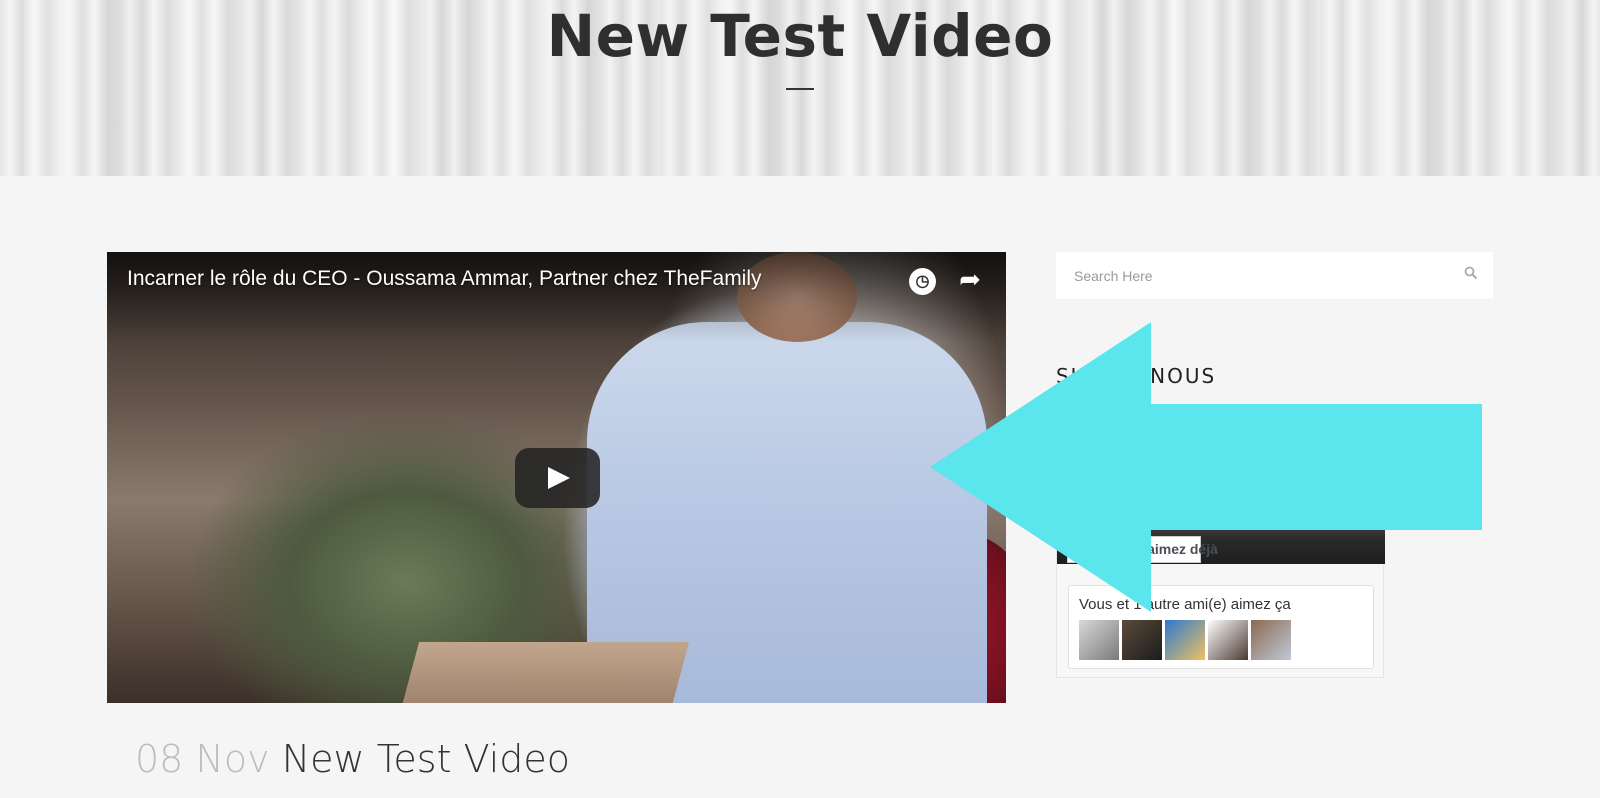  I want to click on title-divider, so click(800, 89).